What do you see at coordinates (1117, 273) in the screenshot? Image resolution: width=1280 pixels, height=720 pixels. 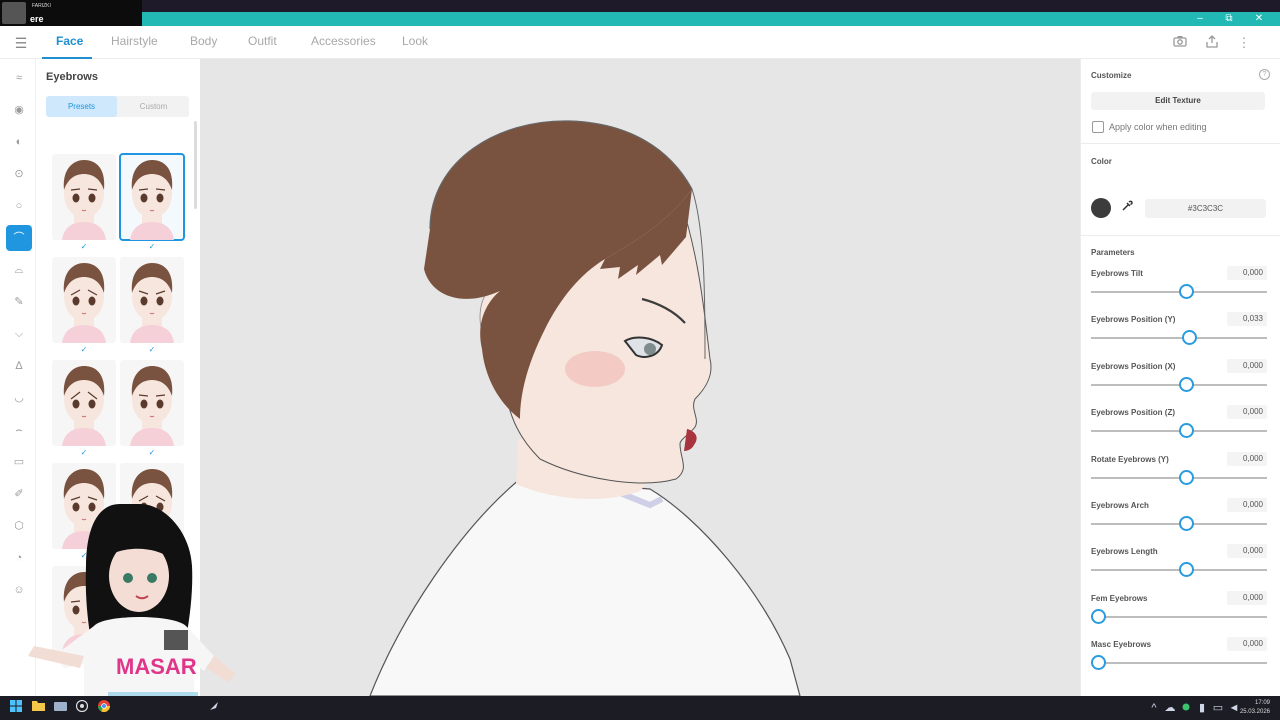 I see `parameter-label: Eyebrows Tilt` at bounding box center [1117, 273].